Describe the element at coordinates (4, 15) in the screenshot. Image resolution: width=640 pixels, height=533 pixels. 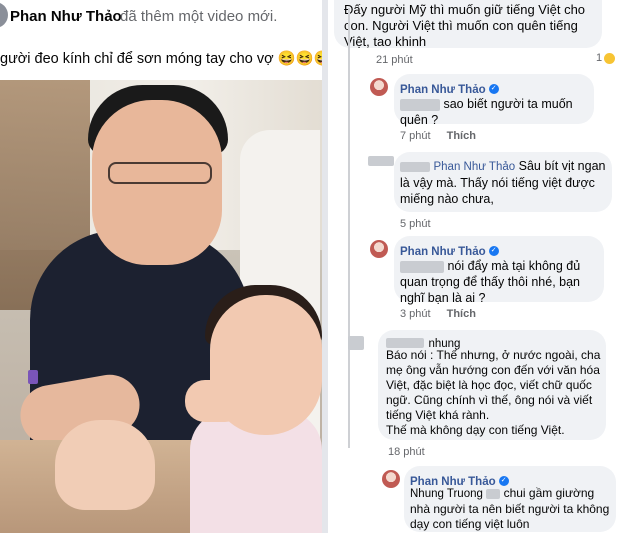
I see `post-author-avatar` at that location.